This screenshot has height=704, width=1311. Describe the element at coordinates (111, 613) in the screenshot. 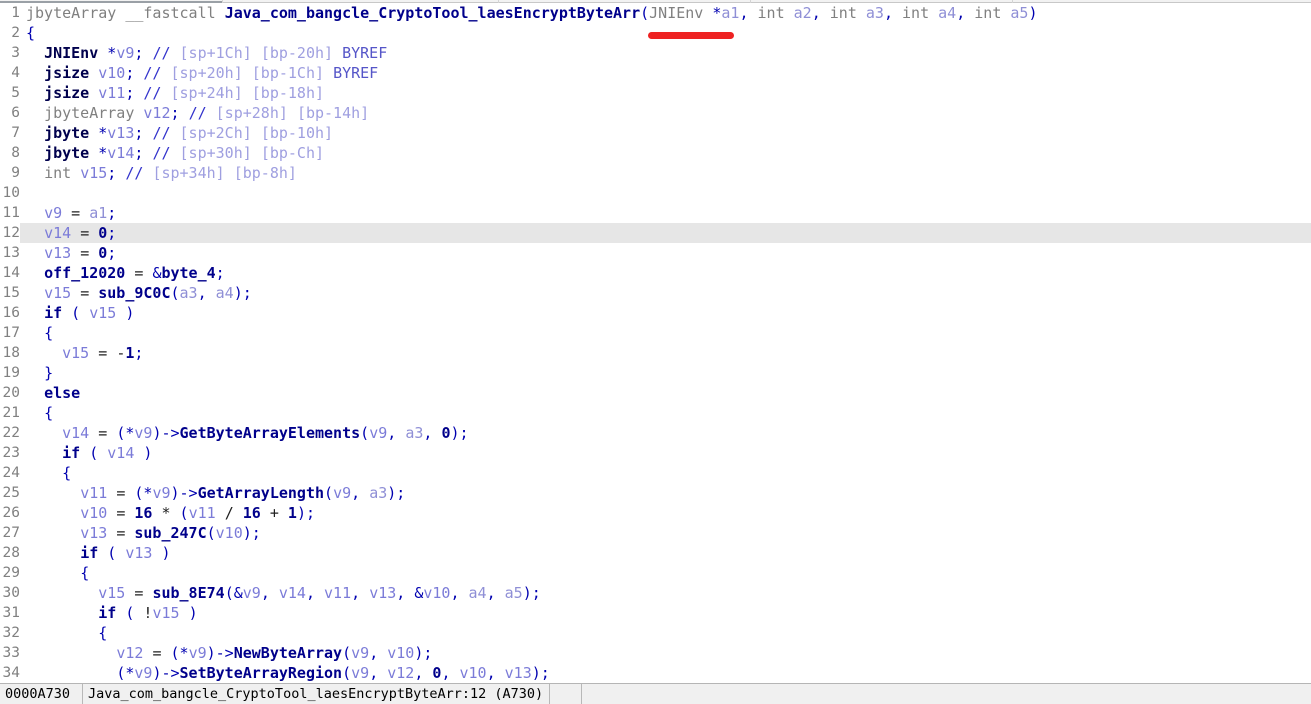

I see `code-text: if ( !v15 )` at that location.